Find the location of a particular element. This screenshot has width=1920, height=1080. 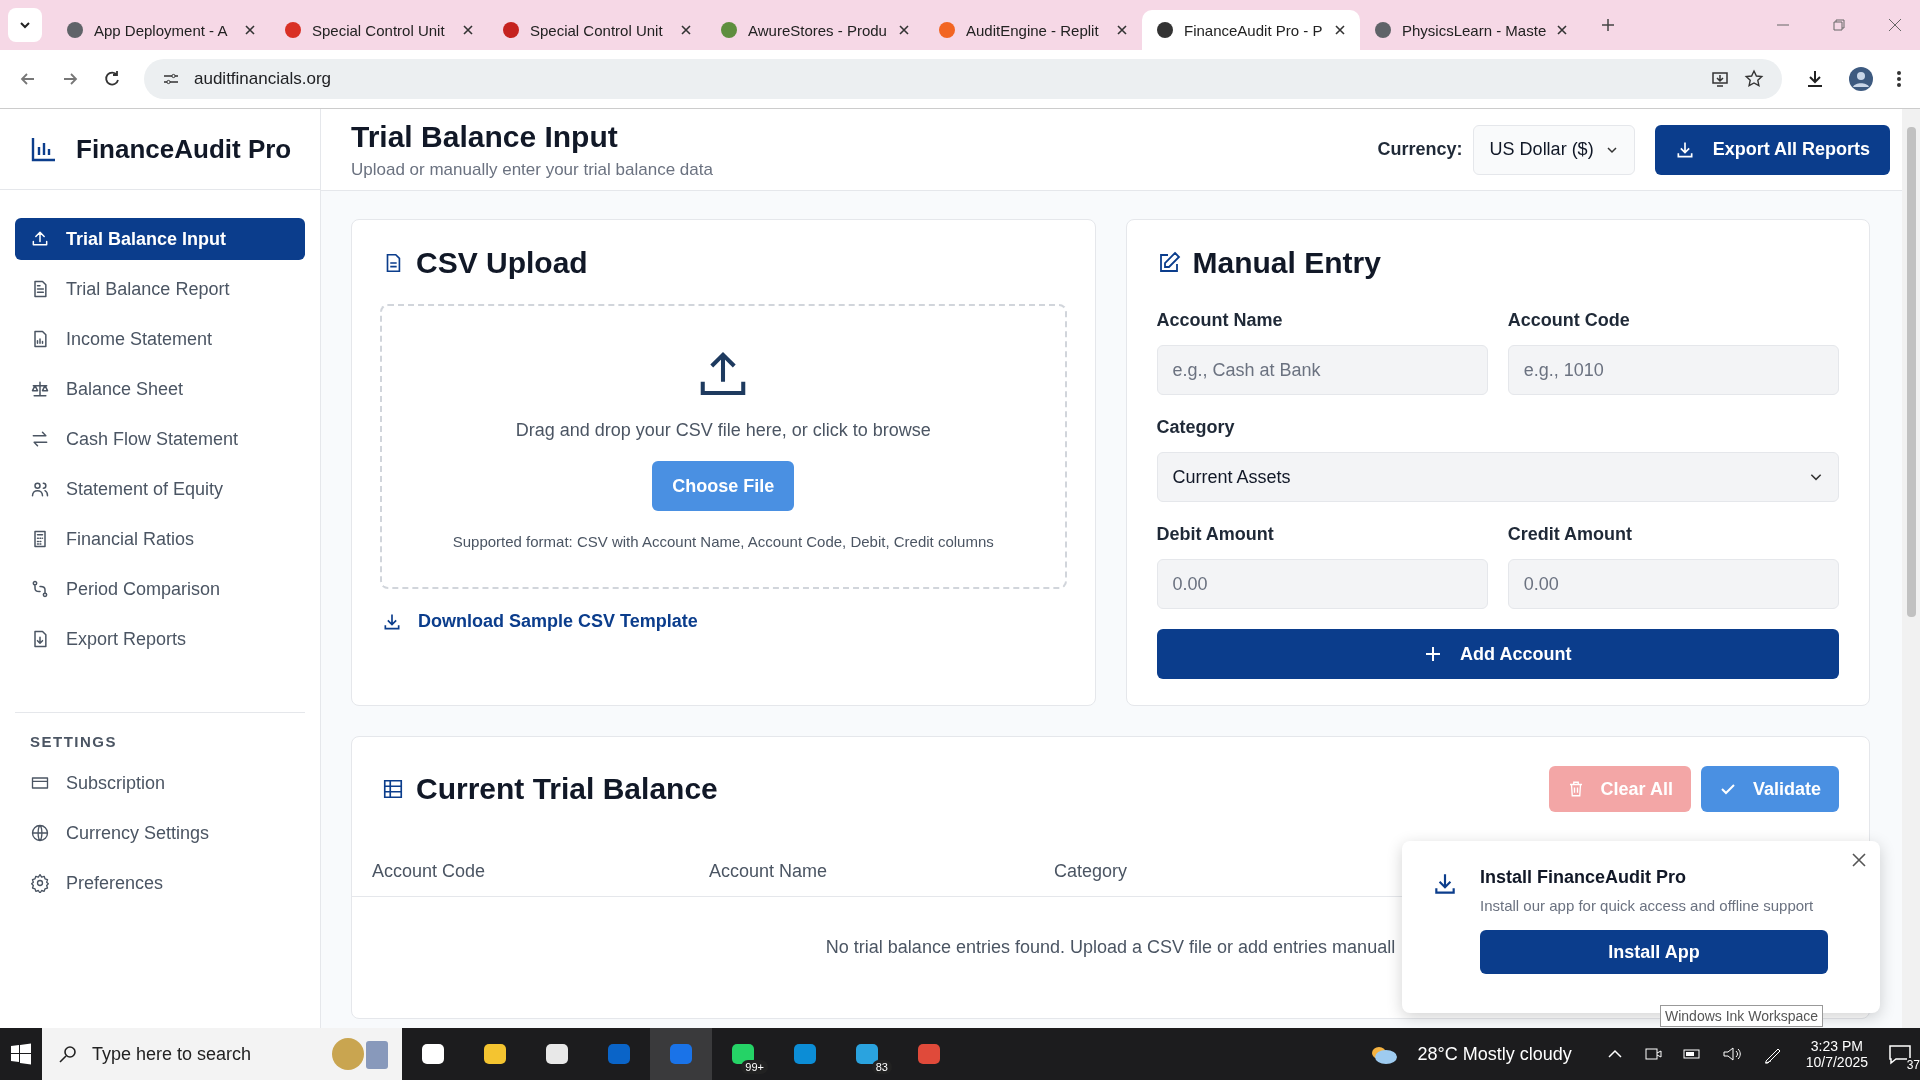

search-icon is located at coordinates (68, 1054).